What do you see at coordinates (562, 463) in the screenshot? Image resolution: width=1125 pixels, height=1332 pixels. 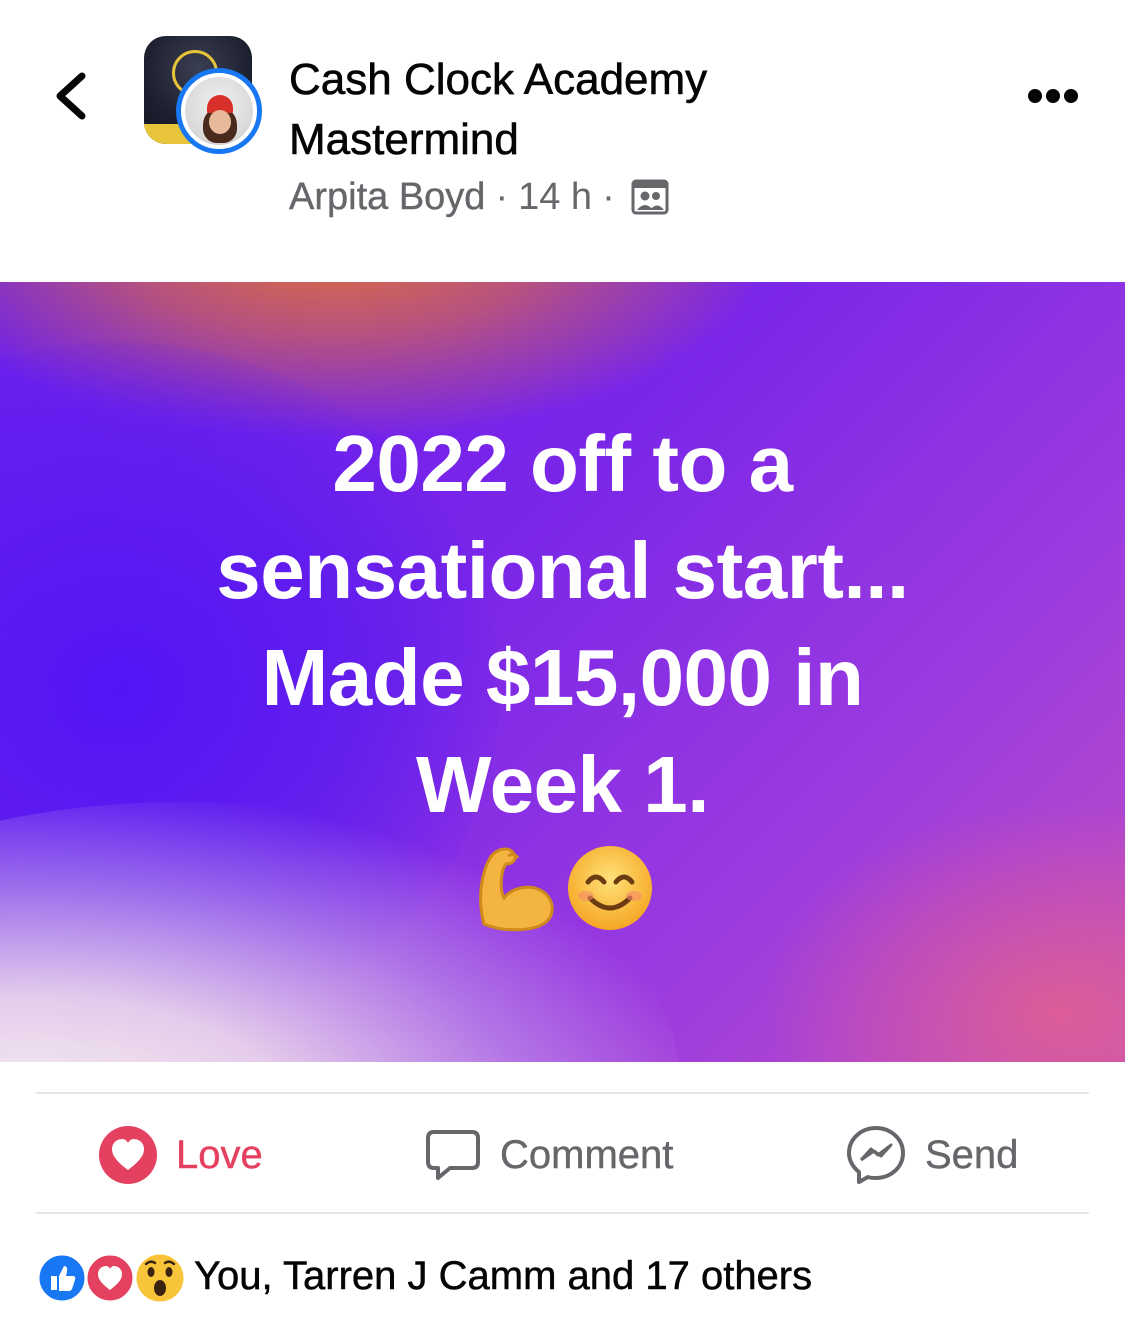 I see `post-text-line: 2022 off to a` at bounding box center [562, 463].